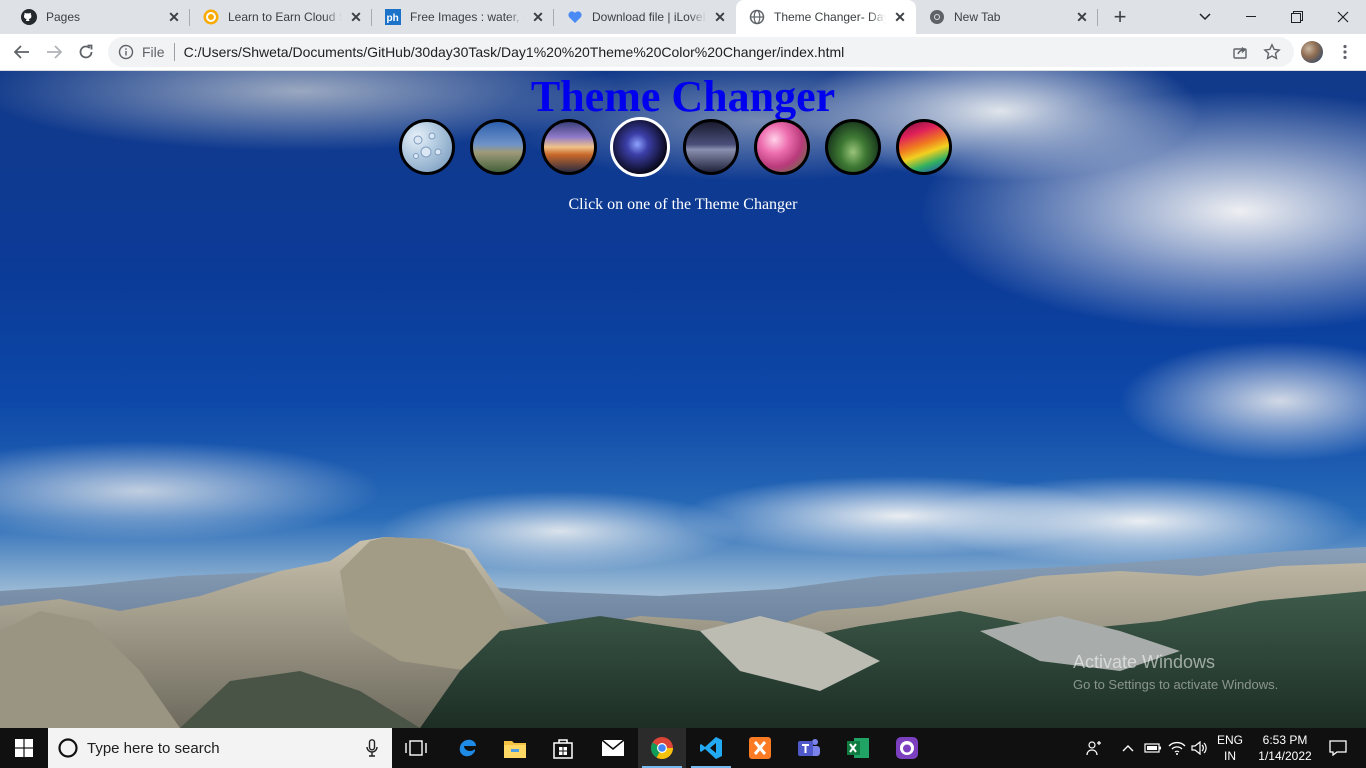  I want to click on taskbar-teams, so click(809, 748).